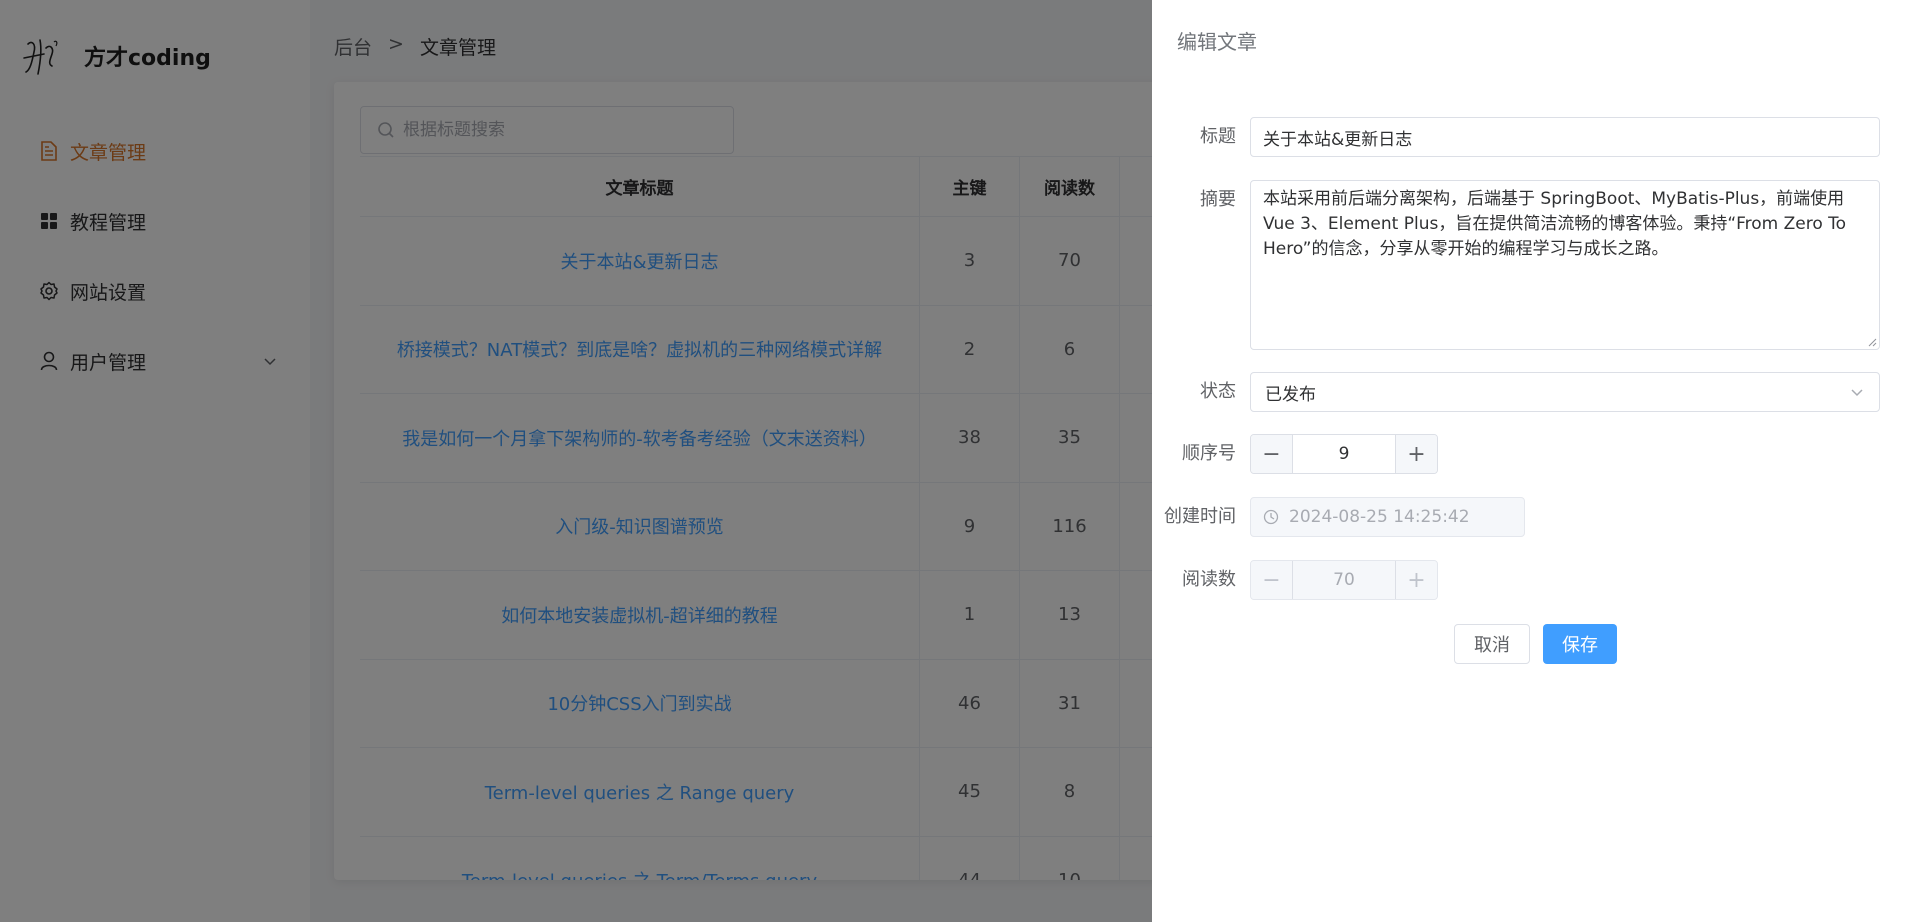 Image resolution: width=1920 pixels, height=922 pixels. I want to click on form-row-created: 创建时间 2024-08-25 14:25:42, so click(1338, 517).